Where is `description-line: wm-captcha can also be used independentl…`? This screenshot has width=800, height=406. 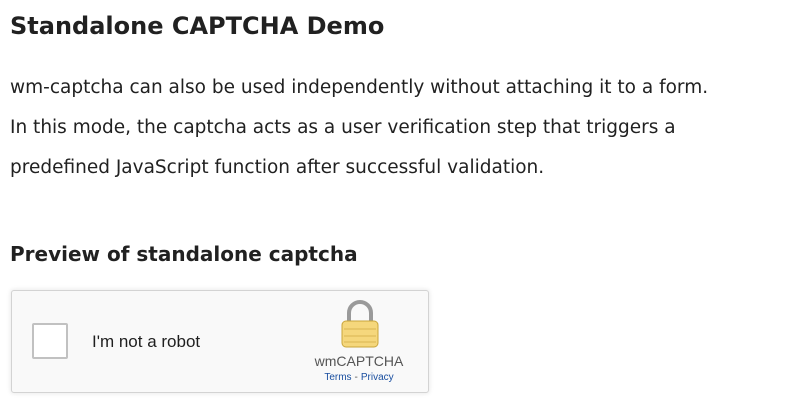 description-line: wm-captcha can also be used independentl… is located at coordinates (359, 87).